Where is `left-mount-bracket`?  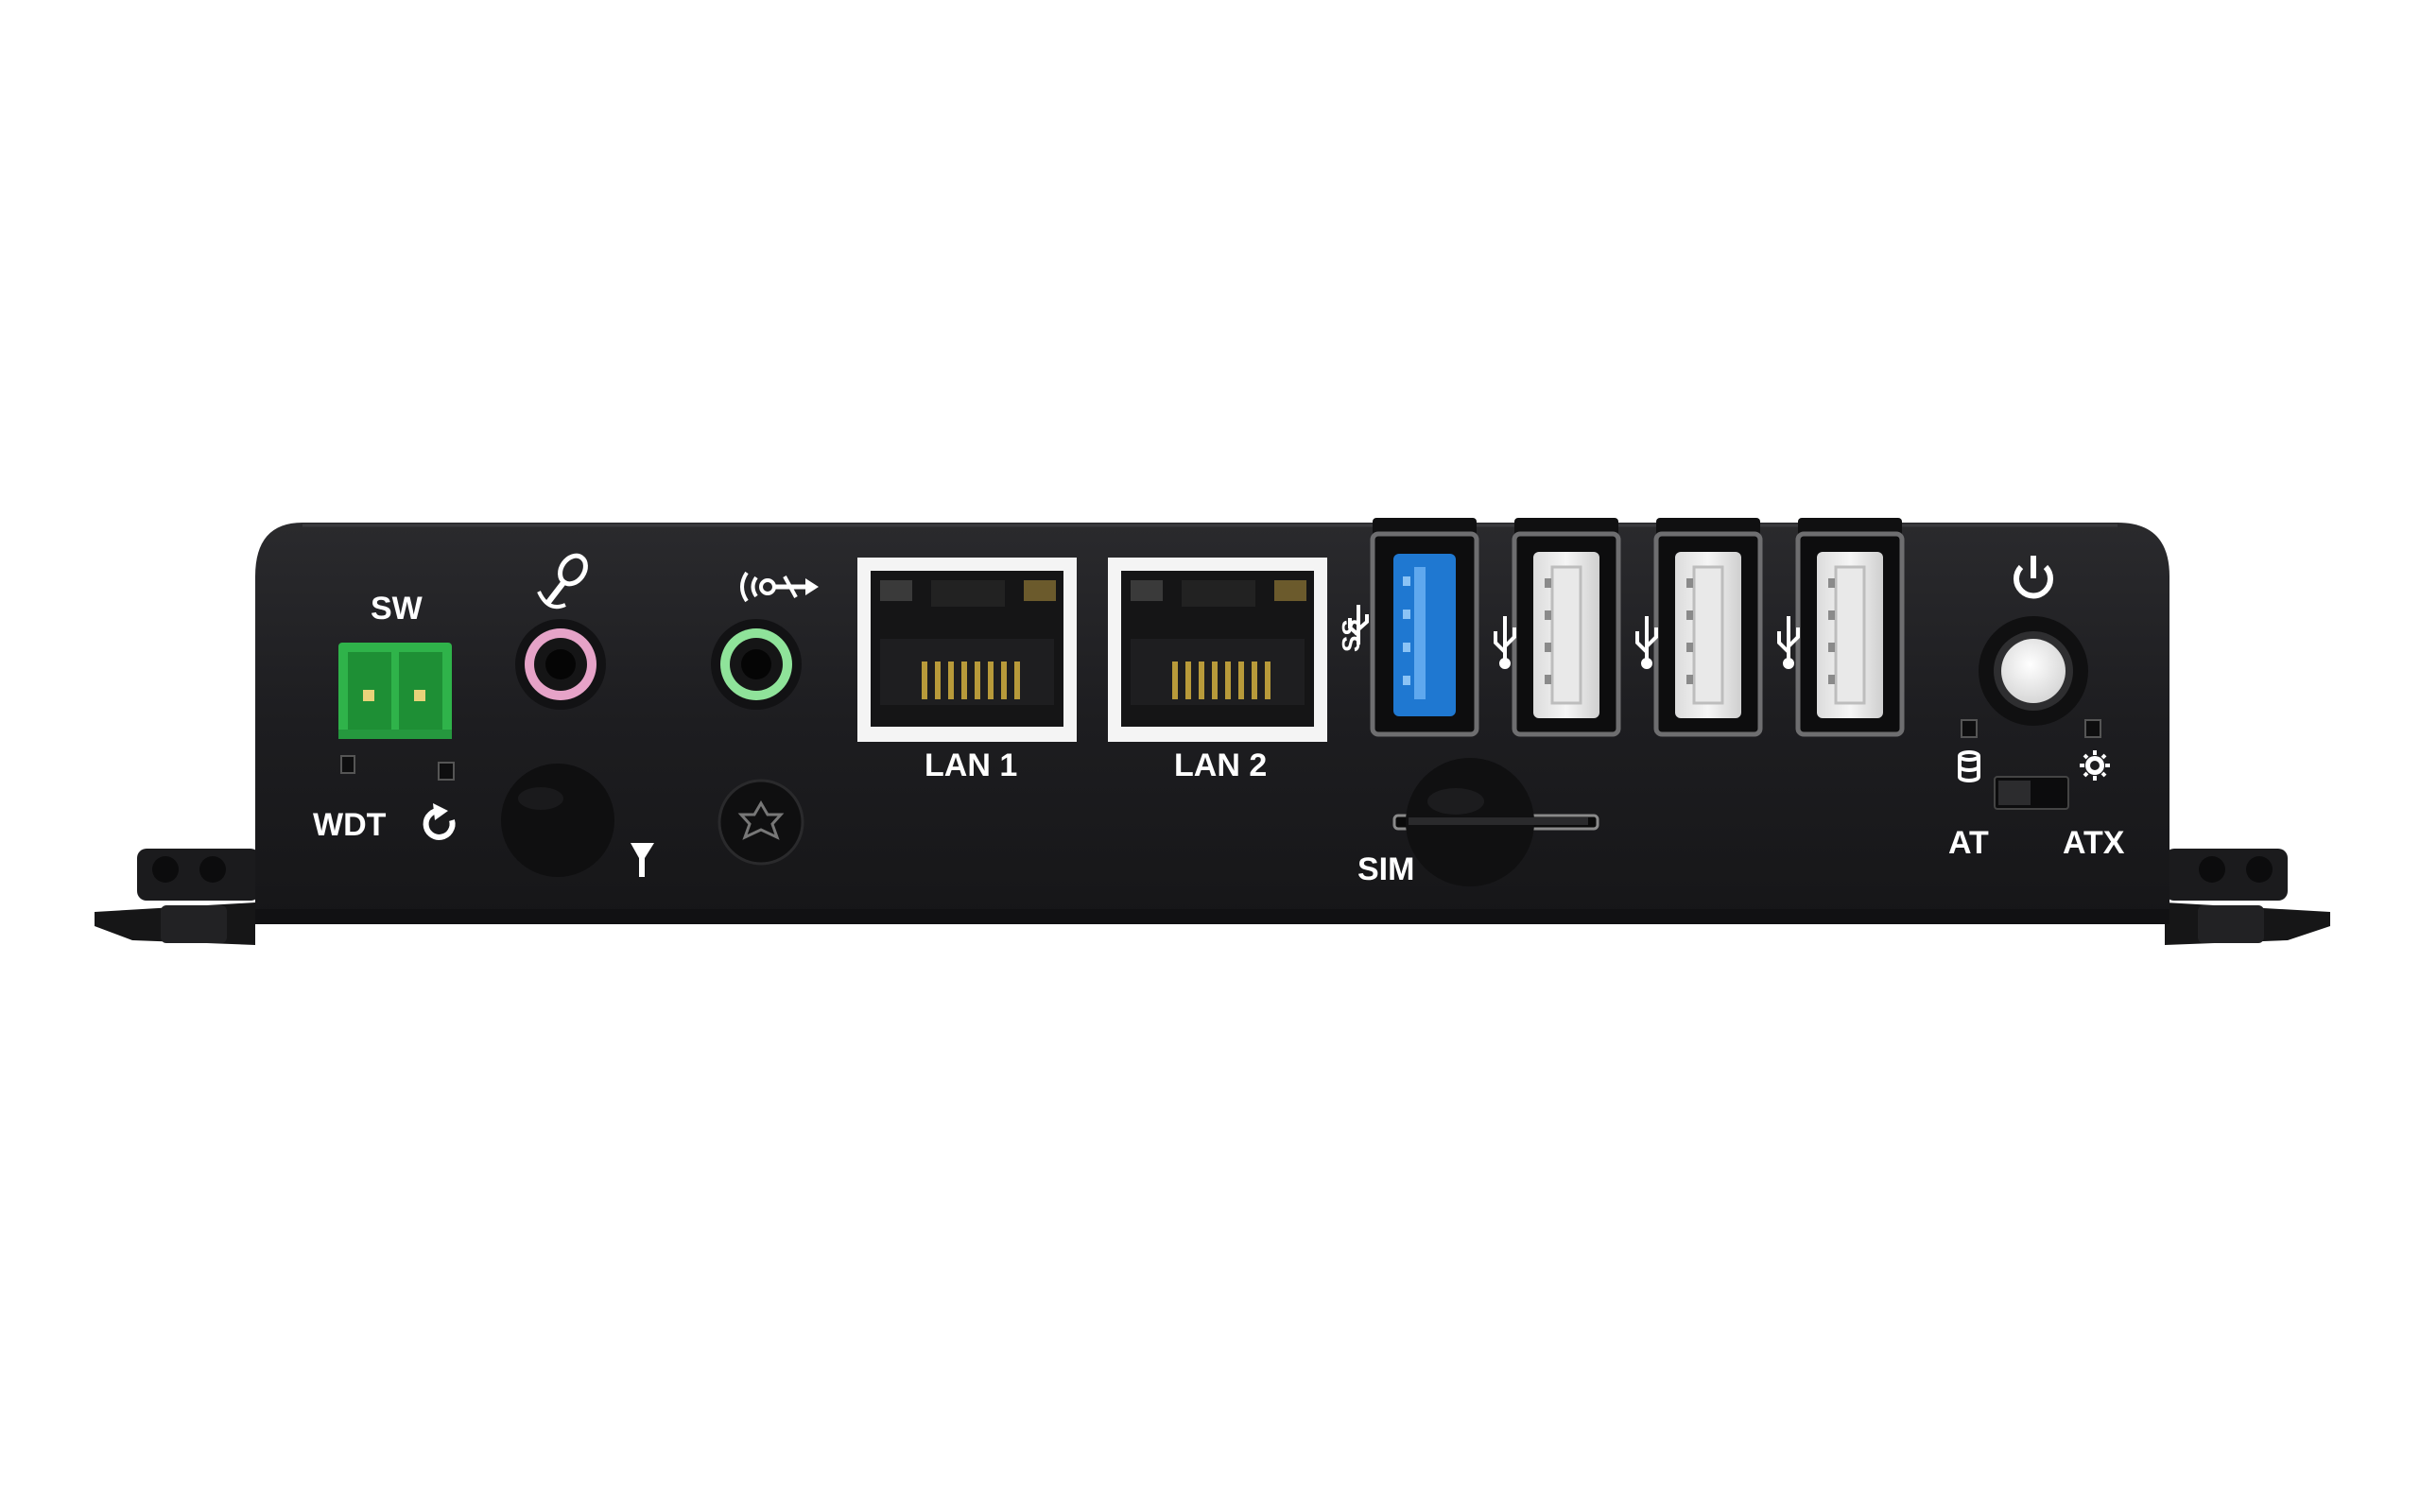 left-mount-bracket is located at coordinates (177, 897).